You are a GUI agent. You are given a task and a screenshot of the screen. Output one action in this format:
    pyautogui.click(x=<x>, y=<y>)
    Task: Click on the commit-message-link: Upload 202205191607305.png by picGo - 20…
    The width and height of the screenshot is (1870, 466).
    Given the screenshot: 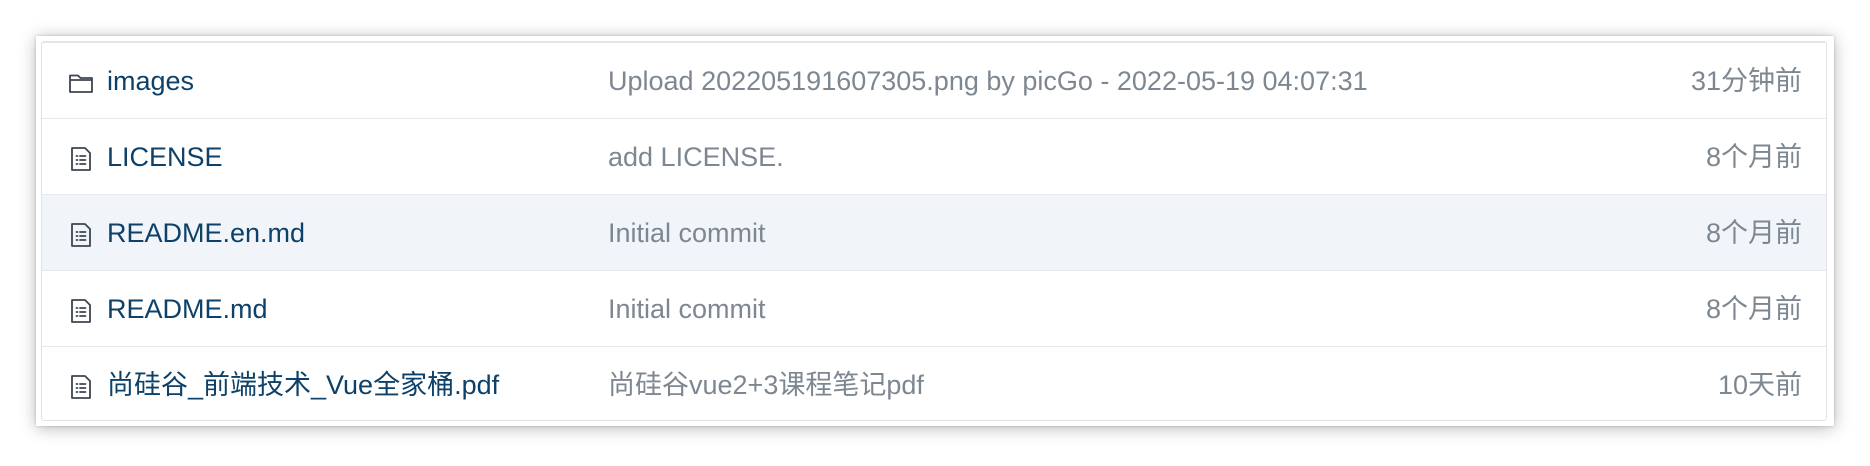 What is the action you would take?
    pyautogui.click(x=988, y=81)
    